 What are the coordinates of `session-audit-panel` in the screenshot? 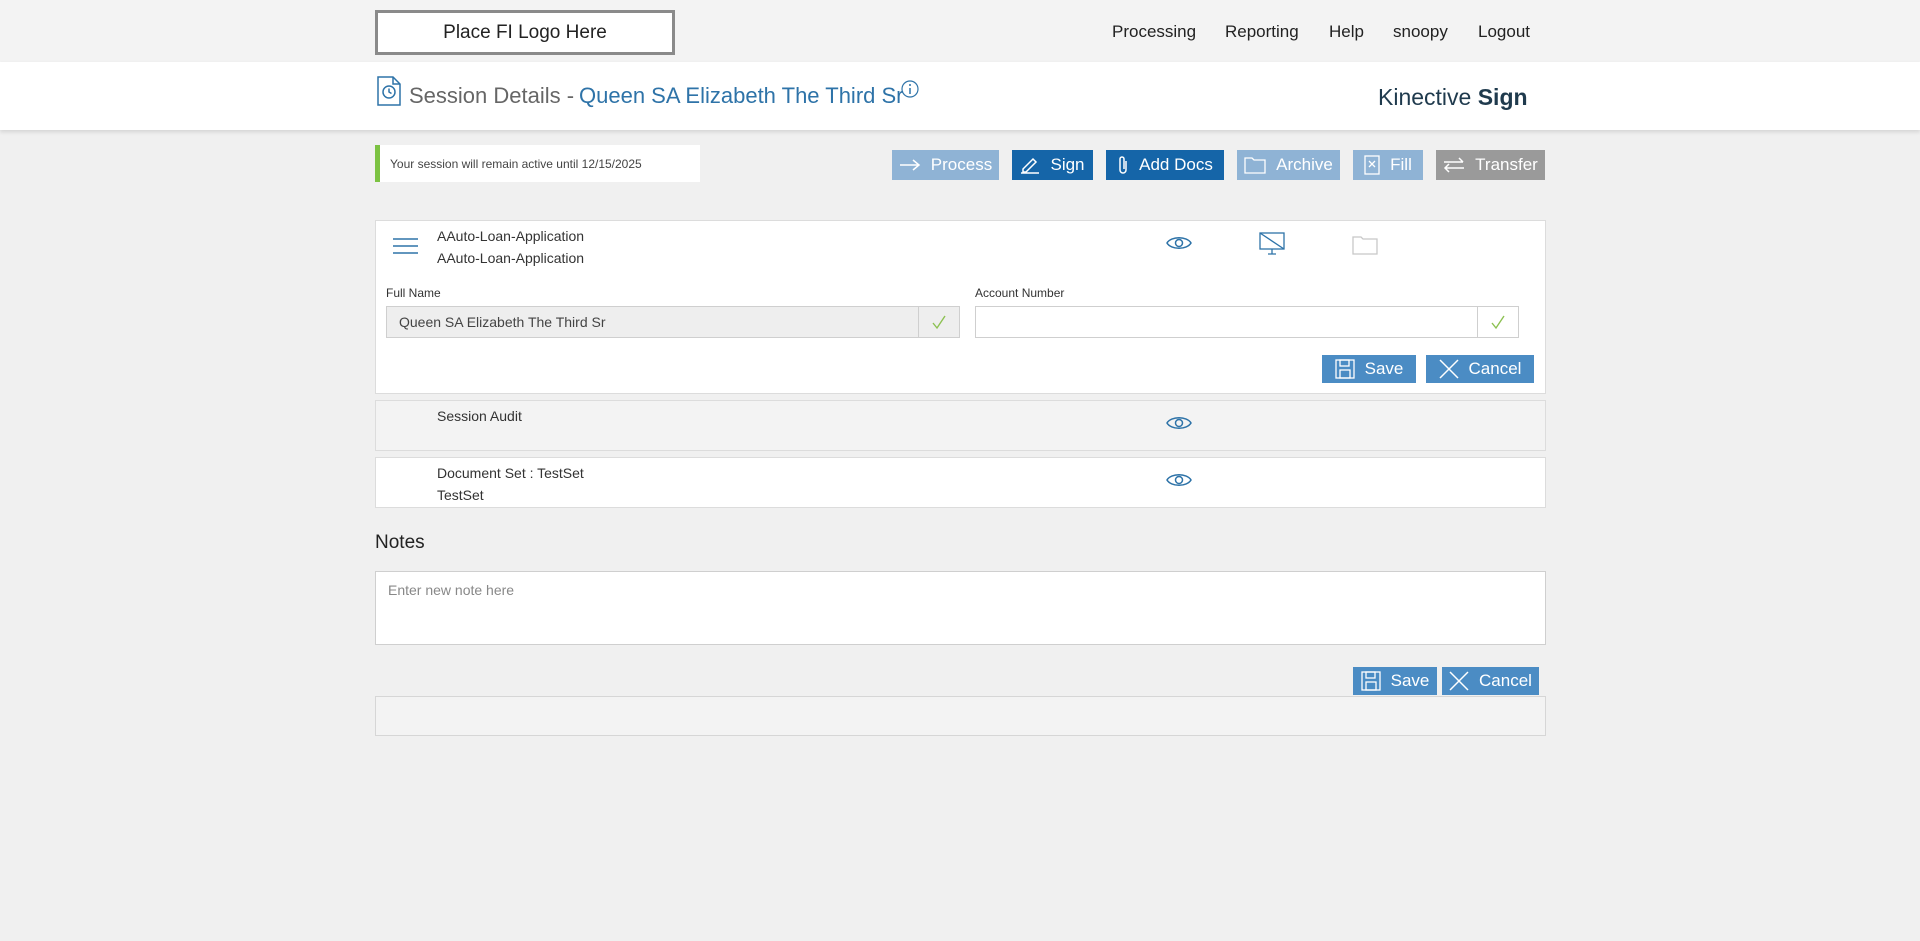 It's located at (960, 425).